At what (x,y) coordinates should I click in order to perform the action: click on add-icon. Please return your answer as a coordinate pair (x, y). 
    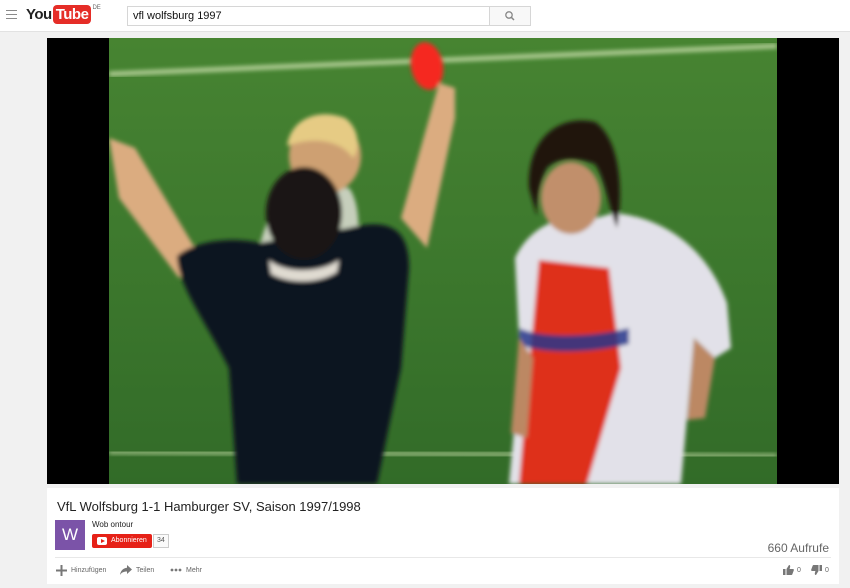
    Looking at the image, I should click on (61, 570).